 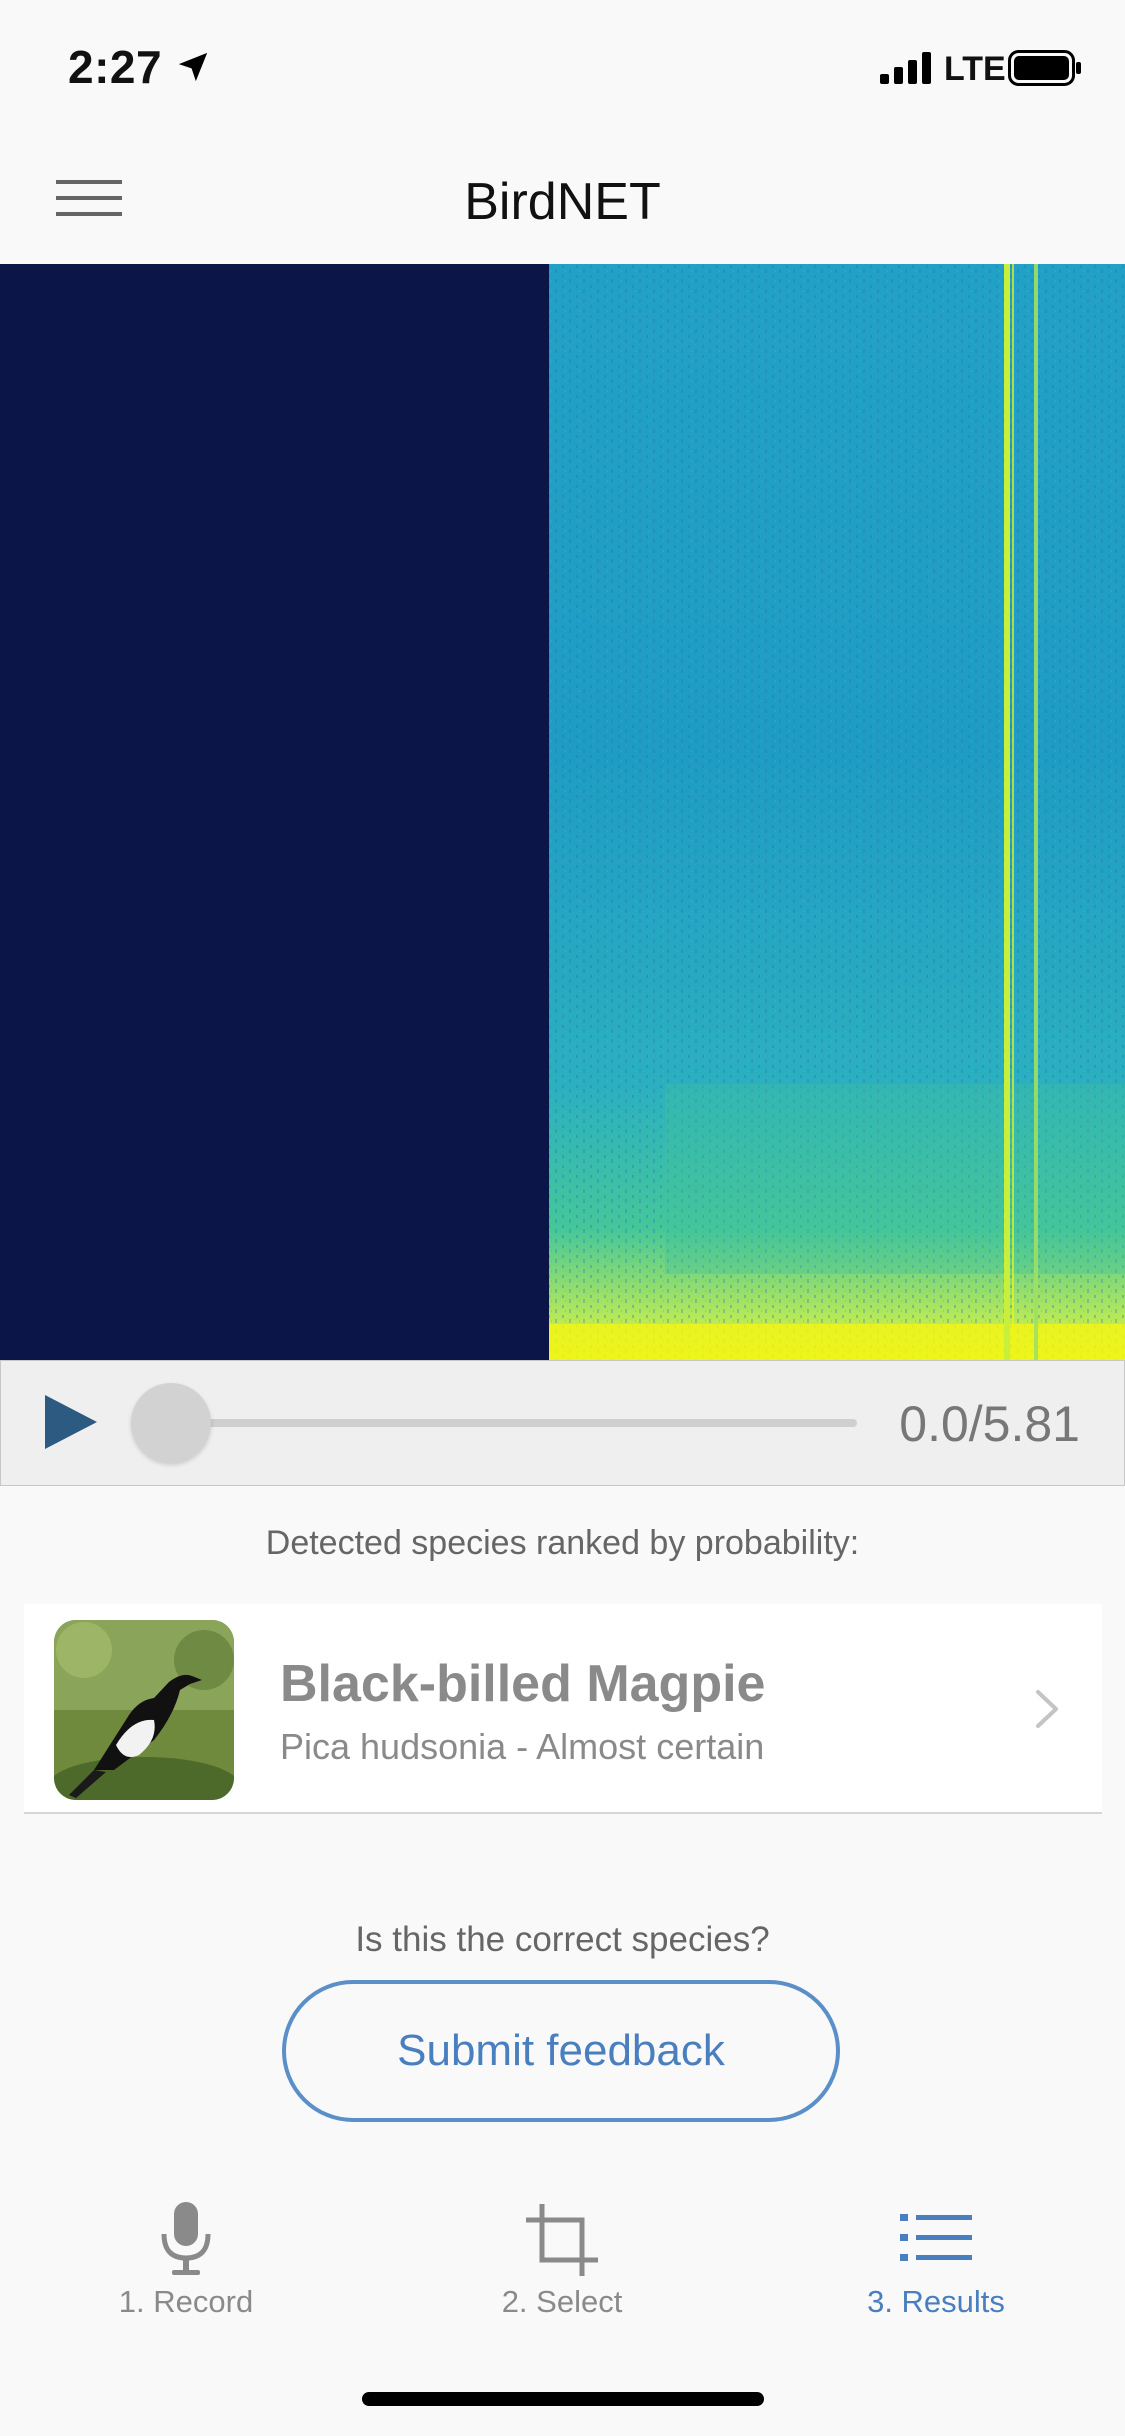 I want to click on microphone-icon, so click(x=186, y=2238).